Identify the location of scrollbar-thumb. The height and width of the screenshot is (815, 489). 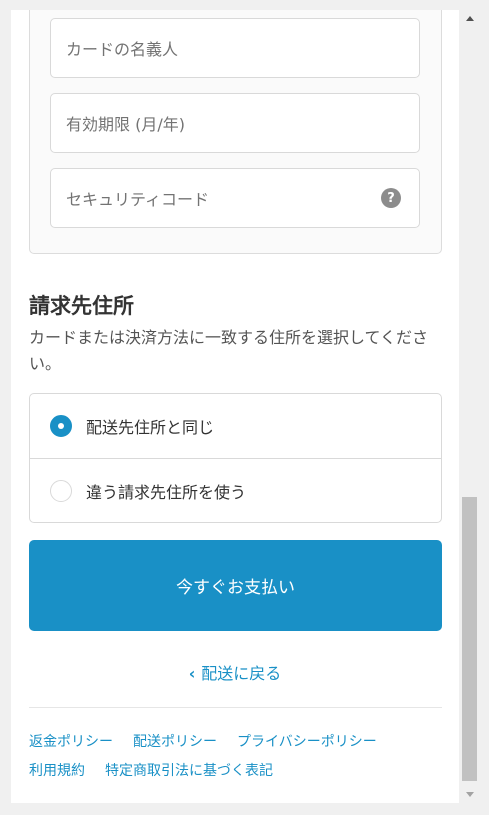
(469, 639).